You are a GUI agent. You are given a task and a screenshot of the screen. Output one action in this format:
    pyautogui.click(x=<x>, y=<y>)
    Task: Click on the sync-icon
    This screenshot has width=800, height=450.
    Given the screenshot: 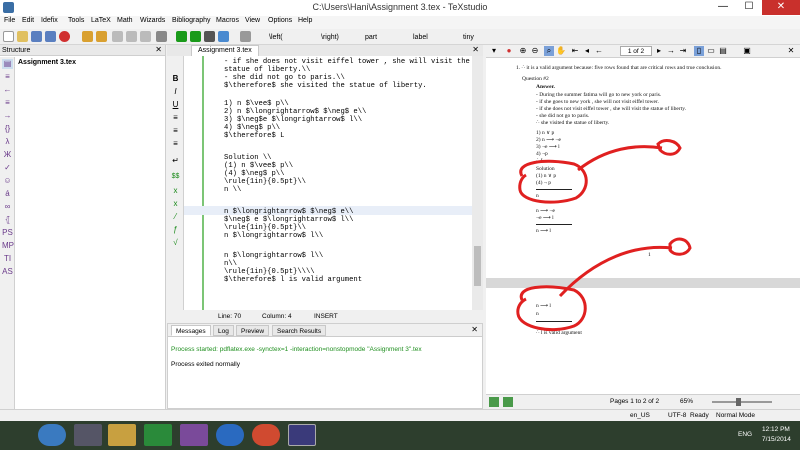 What is the action you would take?
    pyautogui.click(x=494, y=402)
    